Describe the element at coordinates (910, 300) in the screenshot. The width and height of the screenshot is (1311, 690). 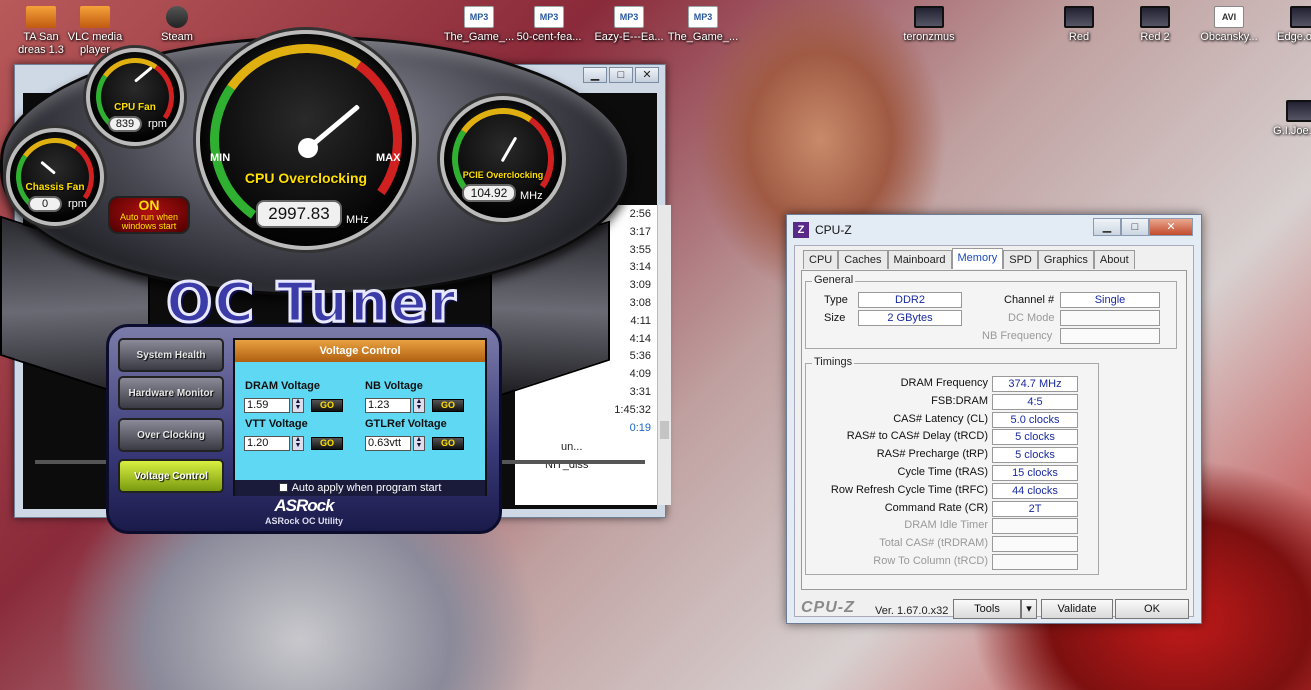
I see `type-value: DDR2` at that location.